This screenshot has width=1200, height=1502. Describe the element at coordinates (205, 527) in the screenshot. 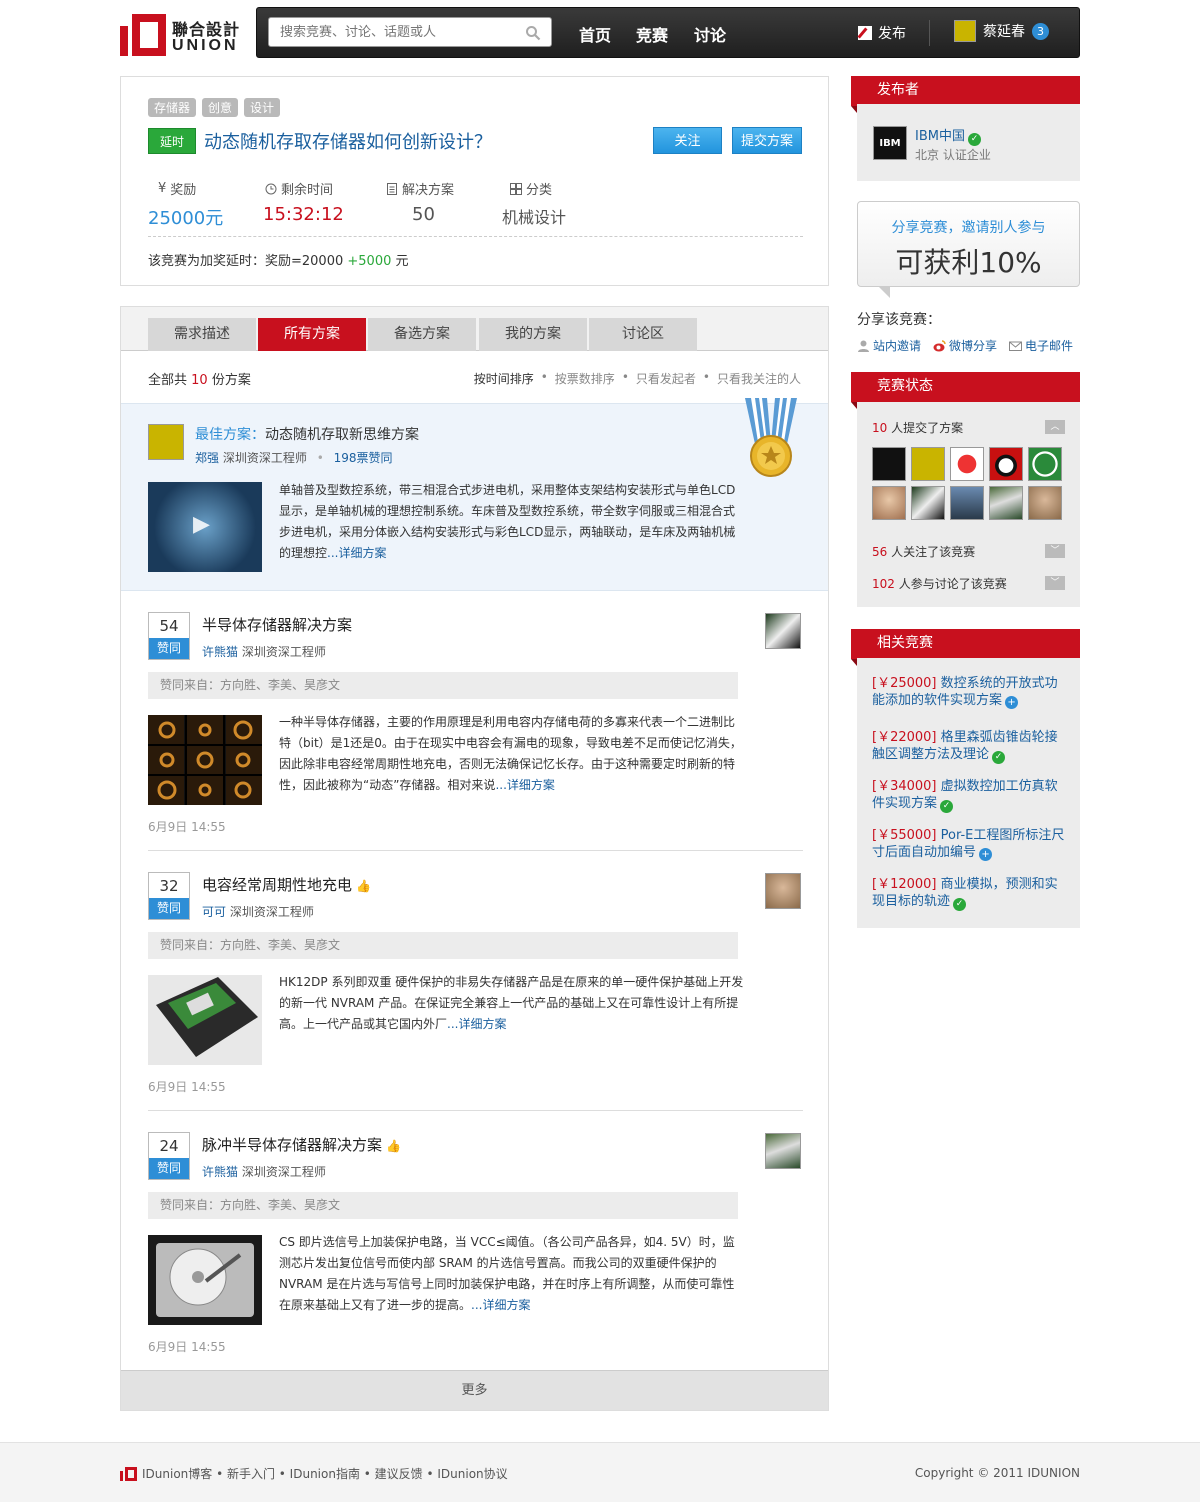

I see `solution-video-thumbnail` at that location.